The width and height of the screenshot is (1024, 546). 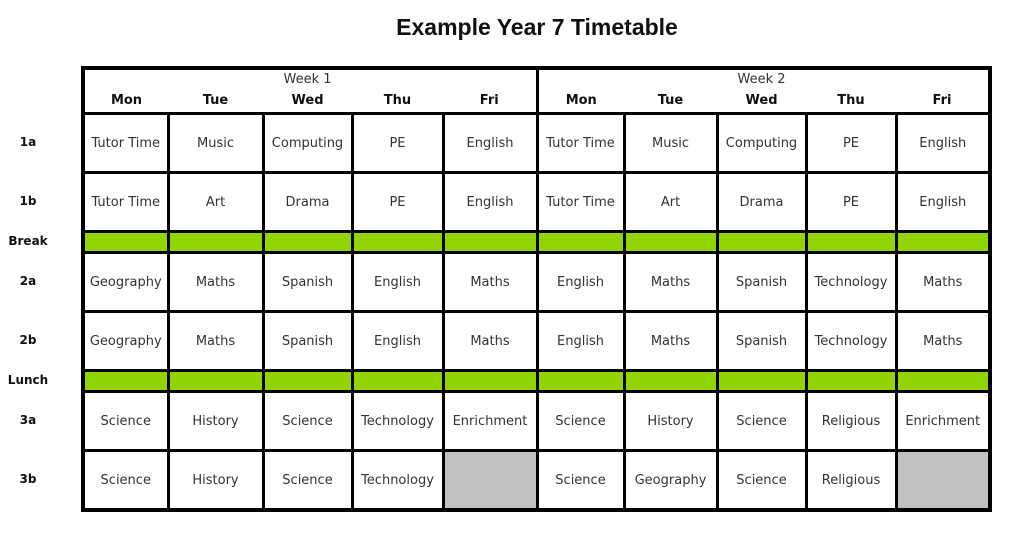 What do you see at coordinates (943, 480) in the screenshot?
I see `empty-cell` at bounding box center [943, 480].